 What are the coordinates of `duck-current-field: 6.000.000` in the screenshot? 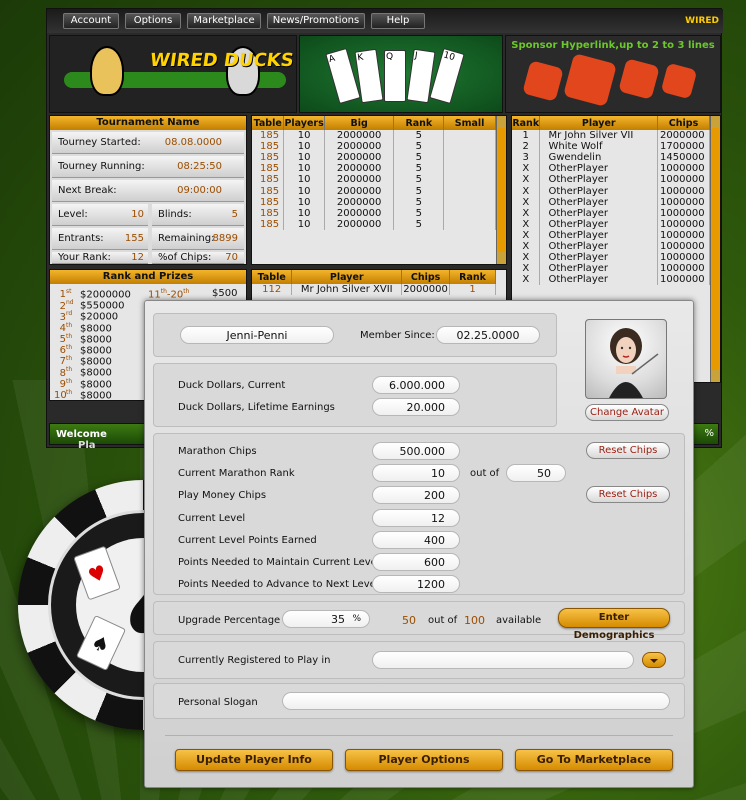 It's located at (416, 385).